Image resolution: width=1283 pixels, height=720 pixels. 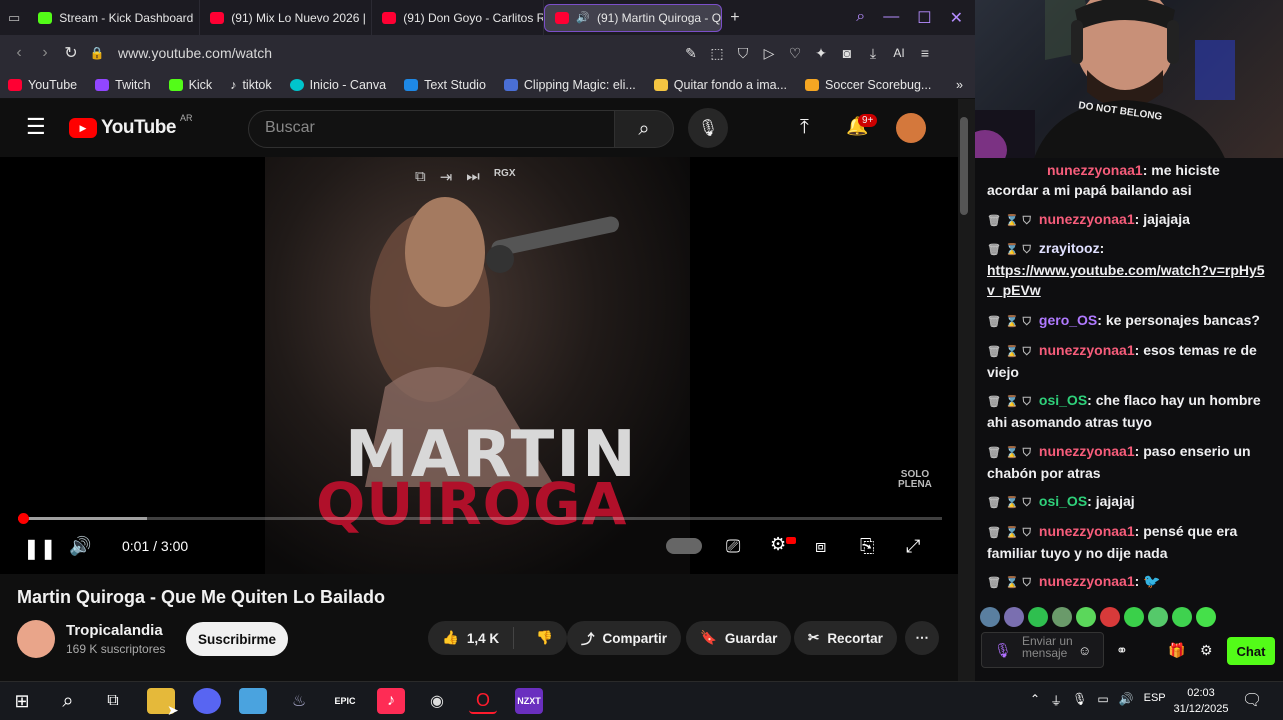 What do you see at coordinates (42, 85) in the screenshot?
I see `bookmark-youtube: YouTube` at bounding box center [42, 85].